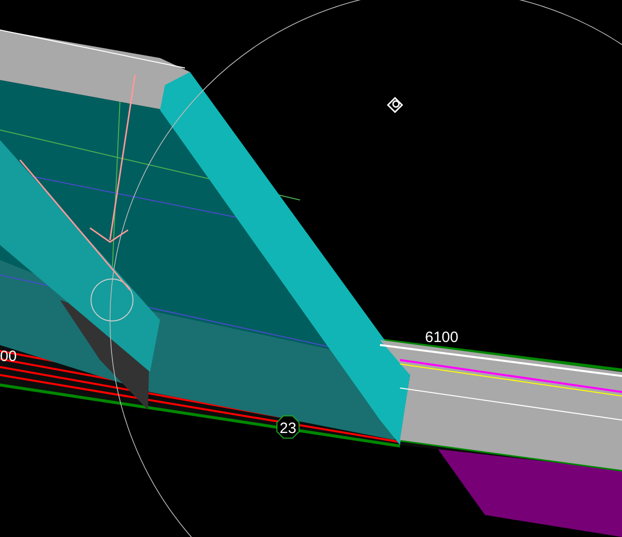  I want to click on snap-circle, so click(112, 300).